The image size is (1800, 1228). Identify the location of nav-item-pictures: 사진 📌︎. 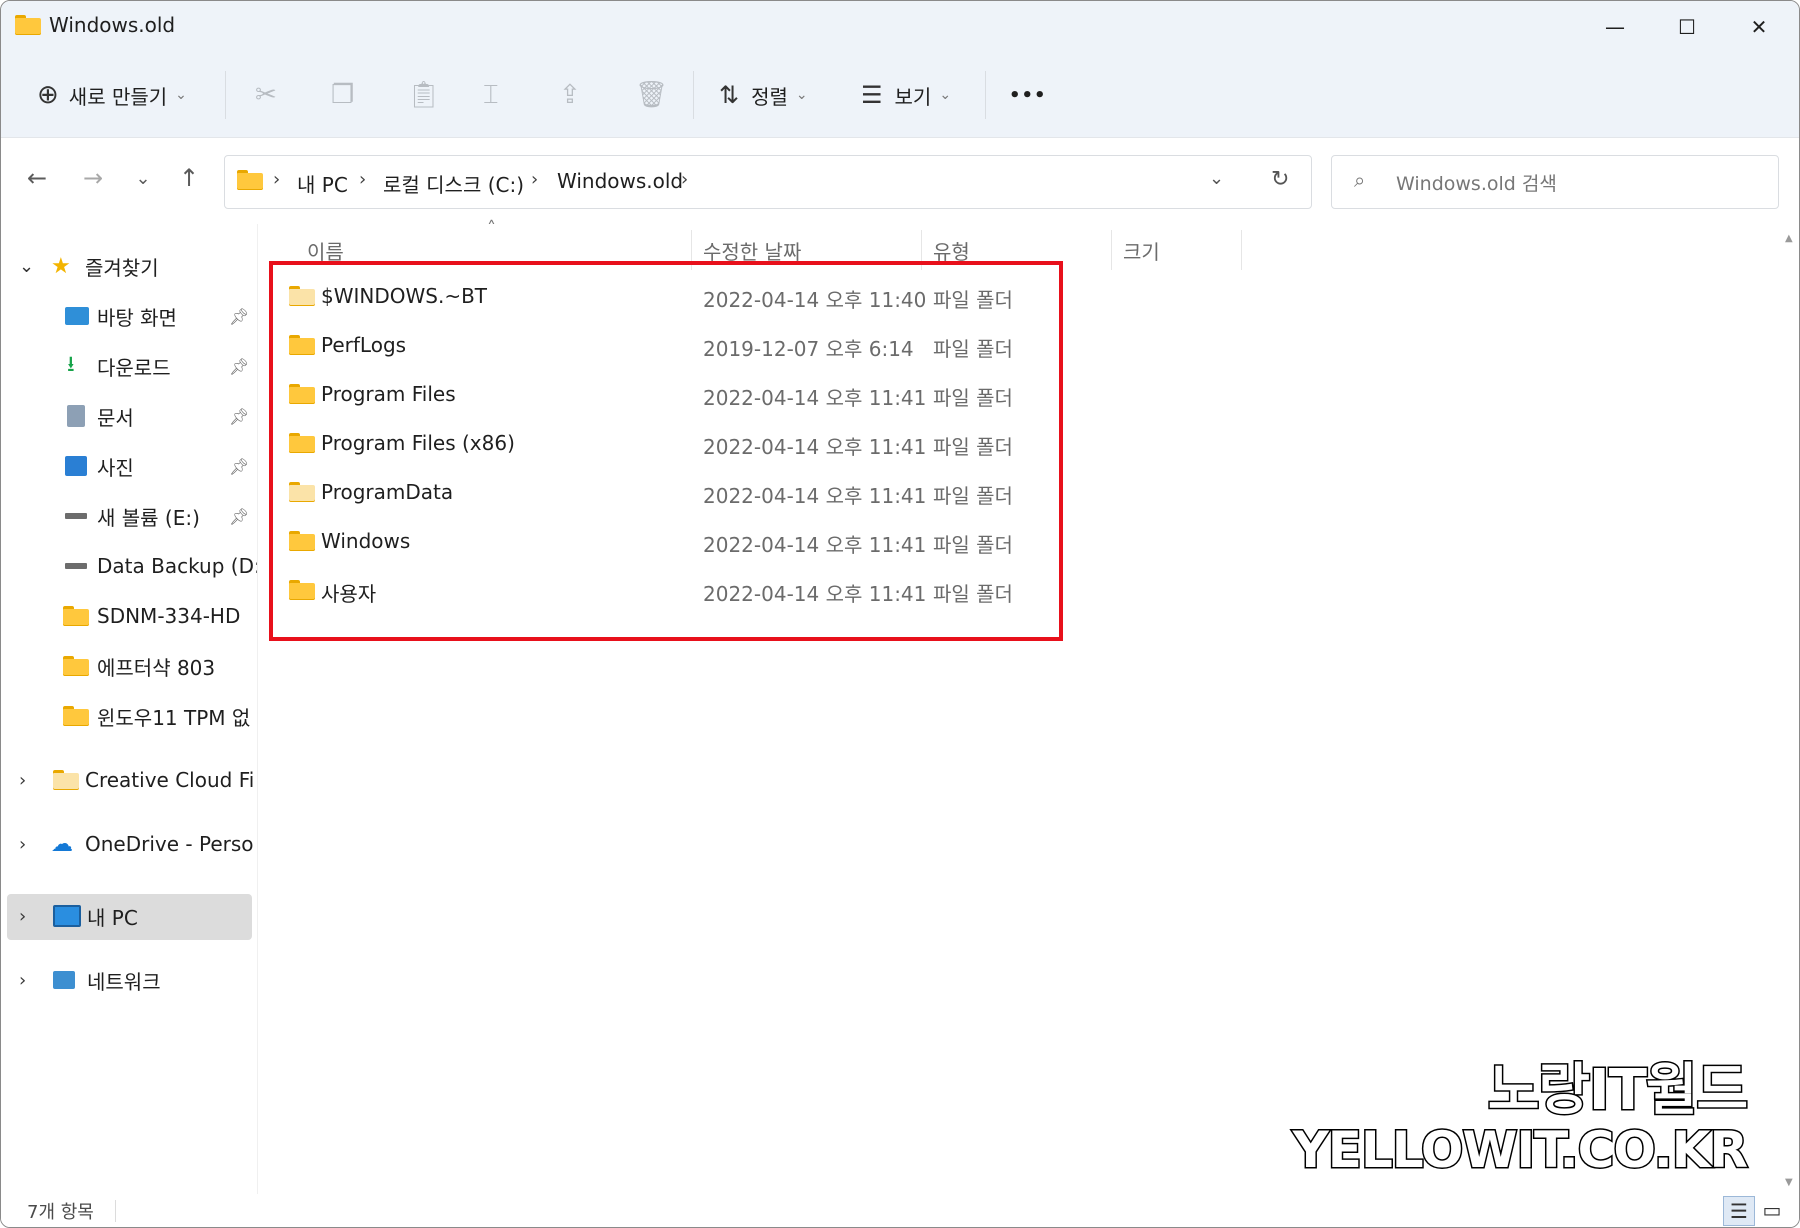
(129, 466).